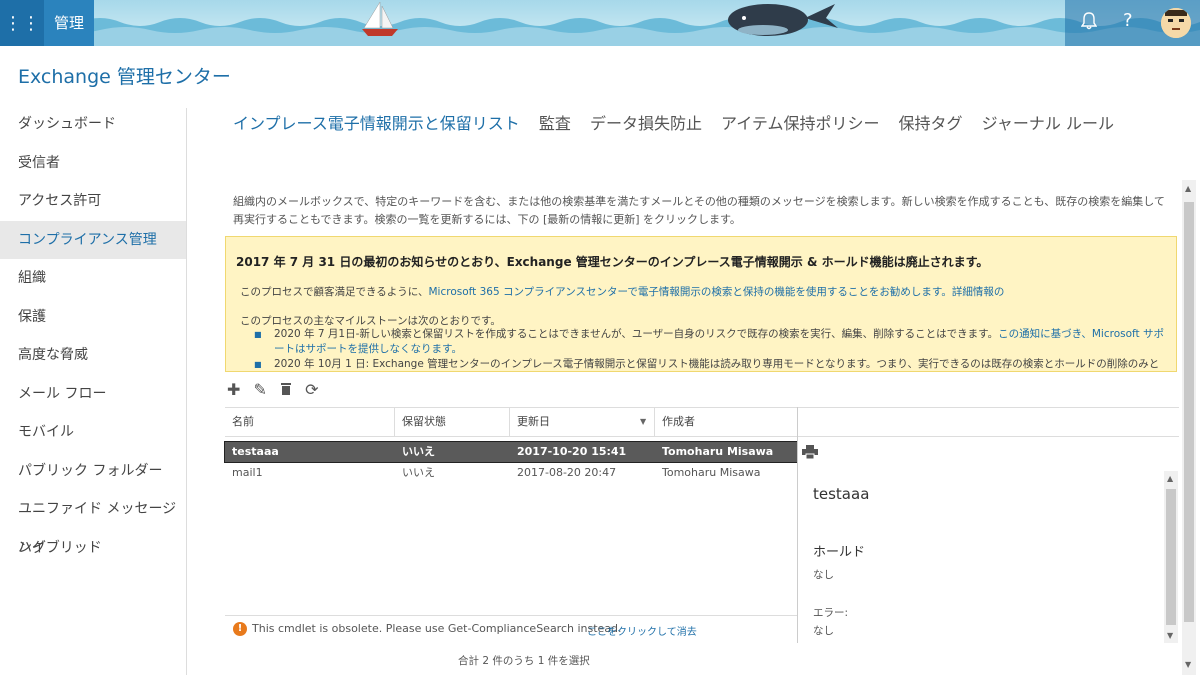 The height and width of the screenshot is (675, 1200). I want to click on sidebar-item-mail-flow: メール フロー, so click(93, 394).